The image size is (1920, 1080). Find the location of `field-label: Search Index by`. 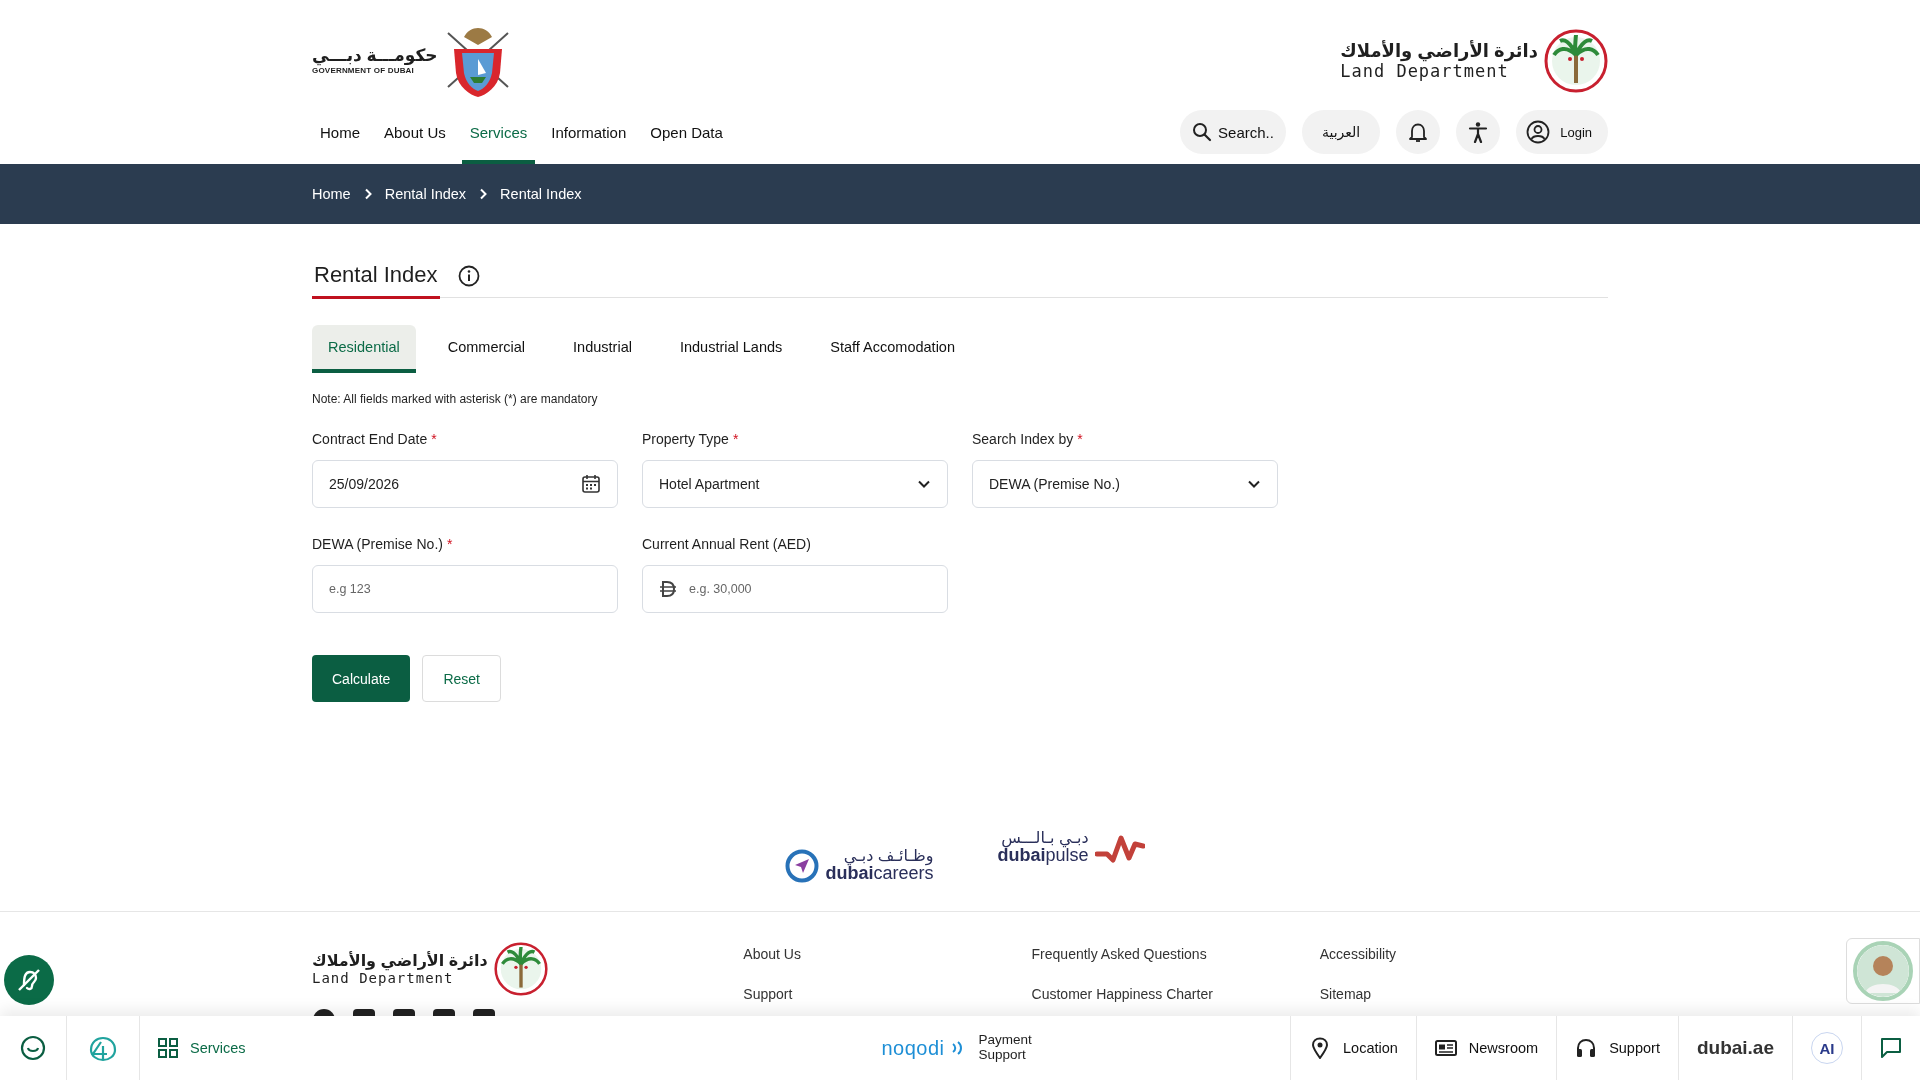

field-label: Search Index by is located at coordinates (1023, 439).